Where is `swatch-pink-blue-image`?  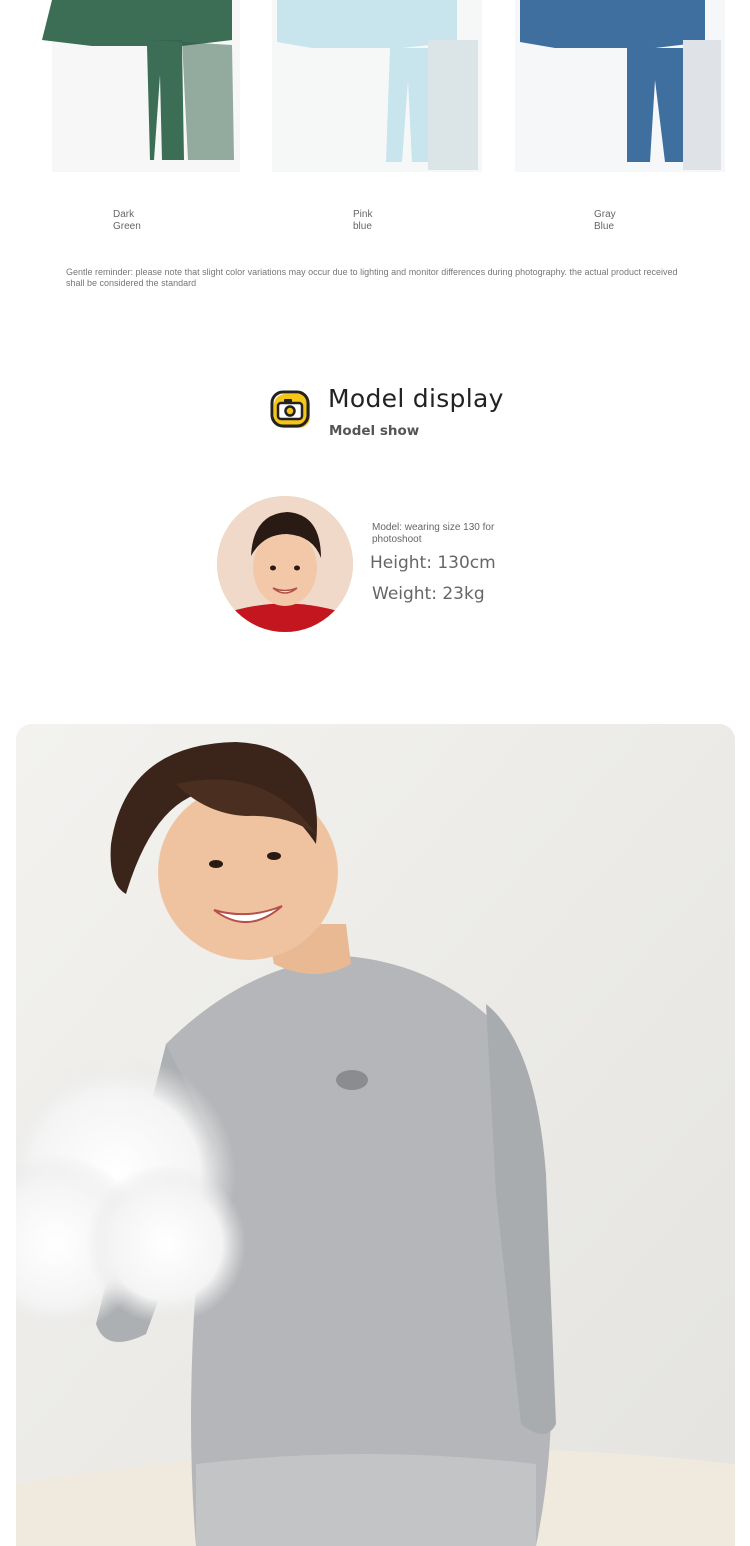
swatch-pink-blue-image is located at coordinates (377, 86).